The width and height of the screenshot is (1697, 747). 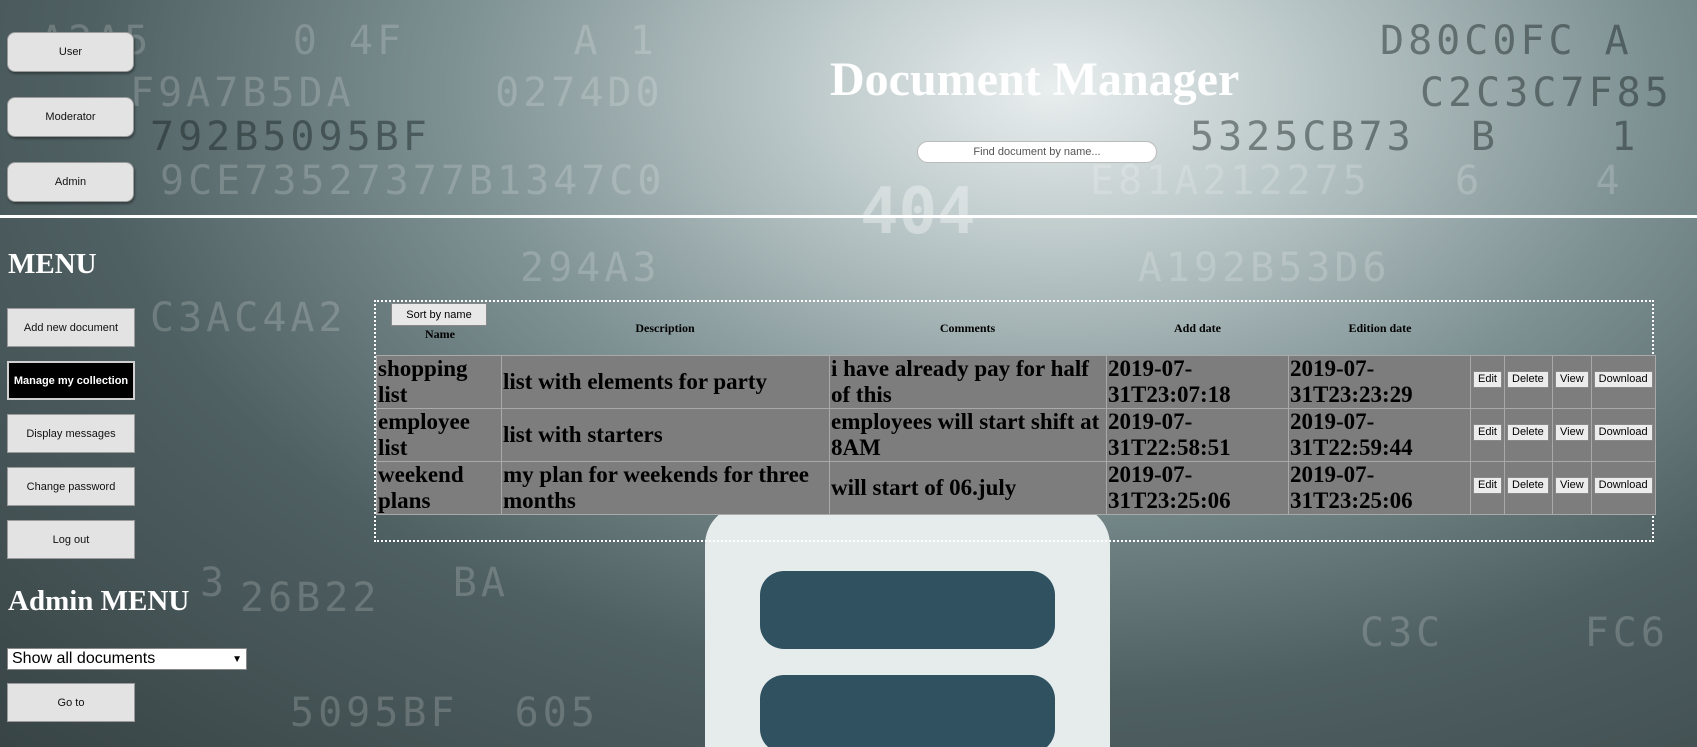 I want to click on column-header-add-date: Add date, so click(x=1197, y=328).